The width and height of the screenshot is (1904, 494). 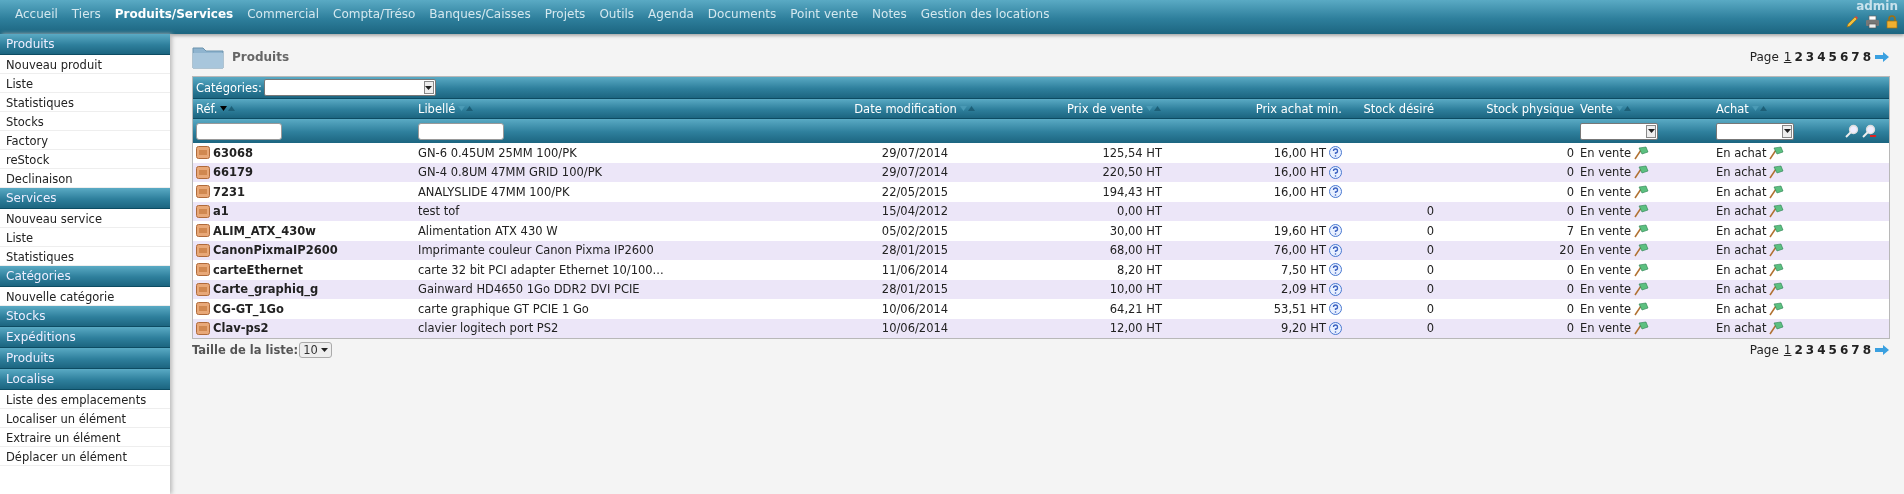 What do you see at coordinates (248, 308) in the screenshot?
I see `product-ref-link: CG-GT_1Go` at bounding box center [248, 308].